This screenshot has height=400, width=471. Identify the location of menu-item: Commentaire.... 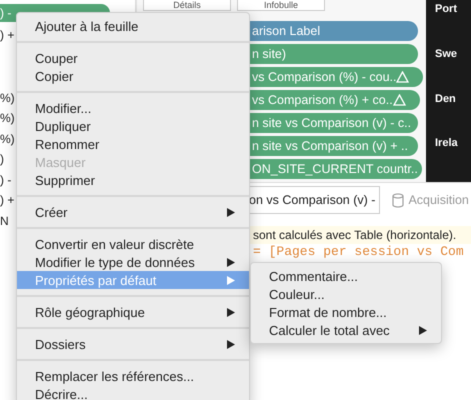
(346, 276).